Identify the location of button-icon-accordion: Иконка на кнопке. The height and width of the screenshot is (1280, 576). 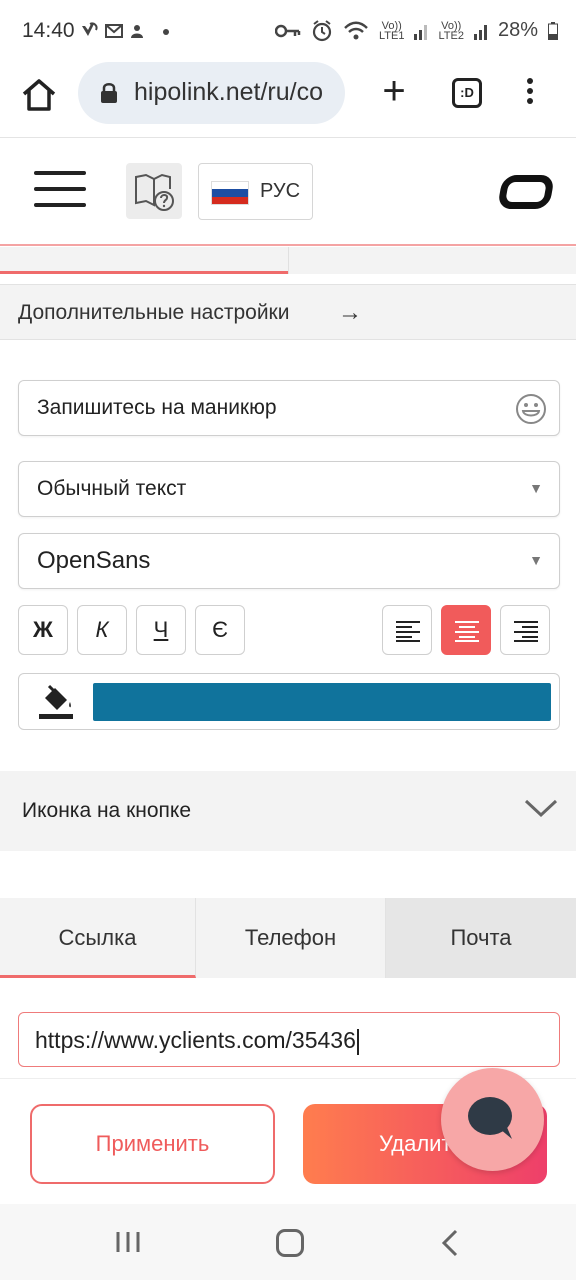
(288, 811).